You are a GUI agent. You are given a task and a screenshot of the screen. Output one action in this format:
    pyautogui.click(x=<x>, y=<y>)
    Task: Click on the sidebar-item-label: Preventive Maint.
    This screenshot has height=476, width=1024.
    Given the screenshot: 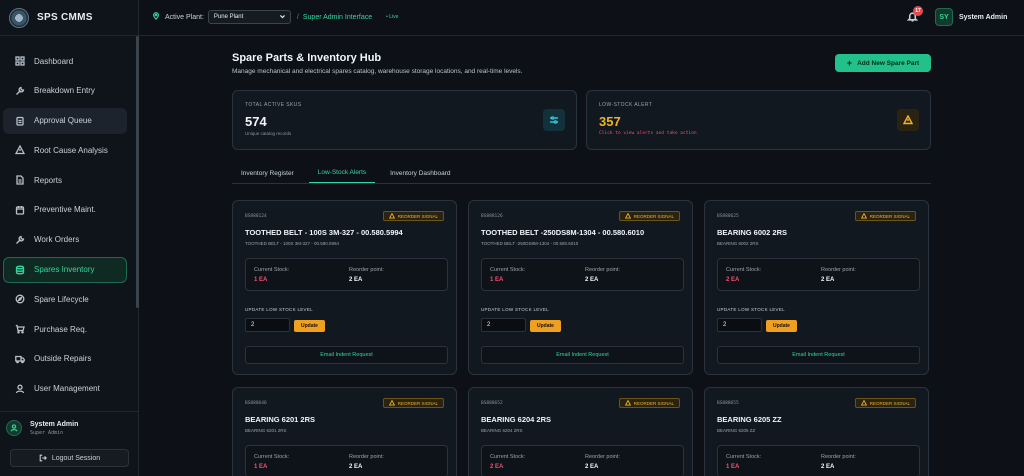 What is the action you would take?
    pyautogui.click(x=65, y=210)
    